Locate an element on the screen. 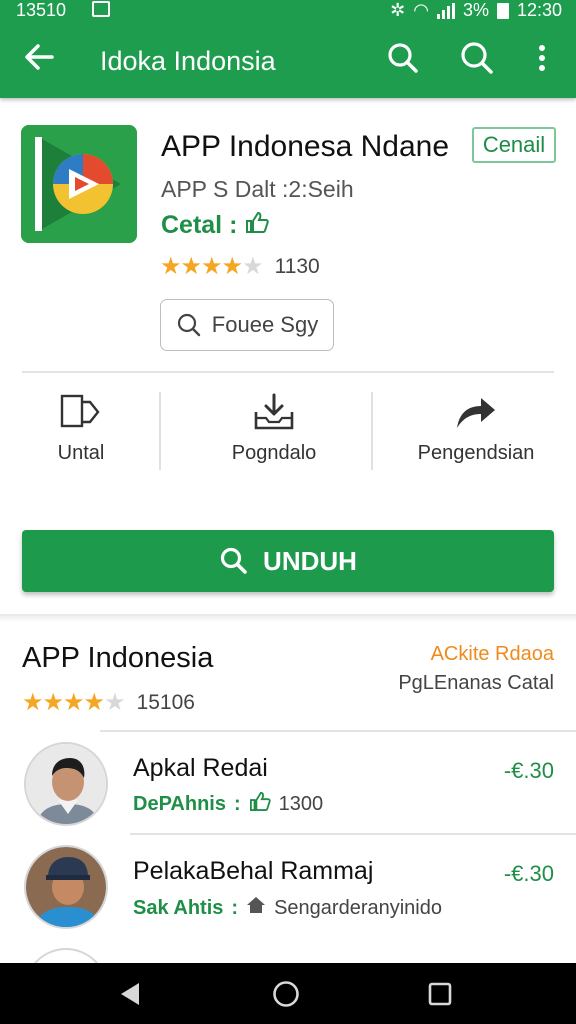 The image size is (576, 1024). section-link: ACkite Rdaoa is located at coordinates (492, 654).